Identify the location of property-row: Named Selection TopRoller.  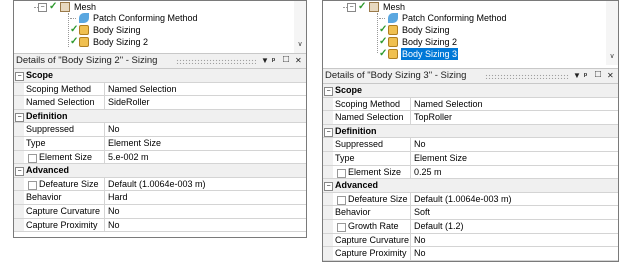
(470, 118).